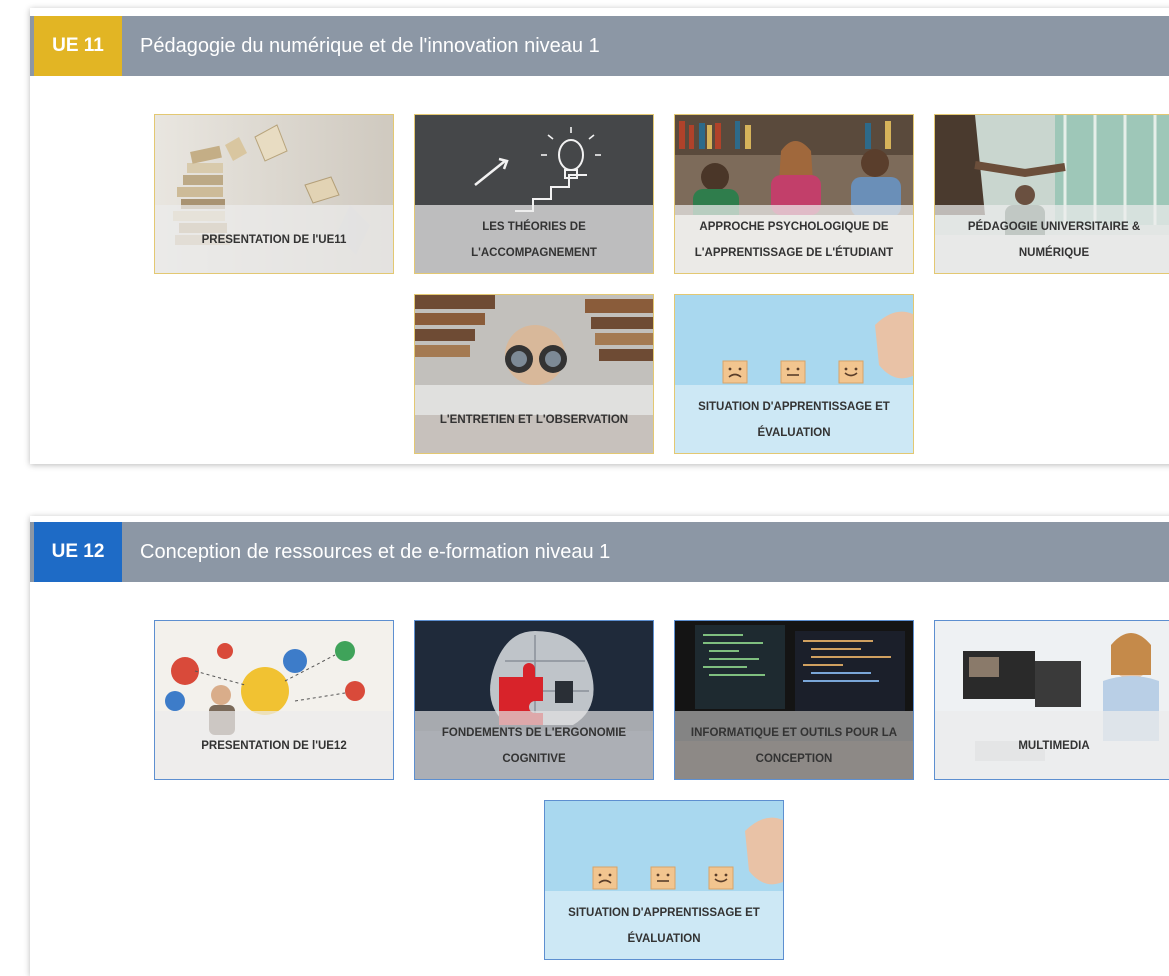 This screenshot has width=1169, height=976. I want to click on tile-label-band: PÉDAGOGIE UNIVERSITAIRE & NUMÉRIQUE, so click(1052, 239).